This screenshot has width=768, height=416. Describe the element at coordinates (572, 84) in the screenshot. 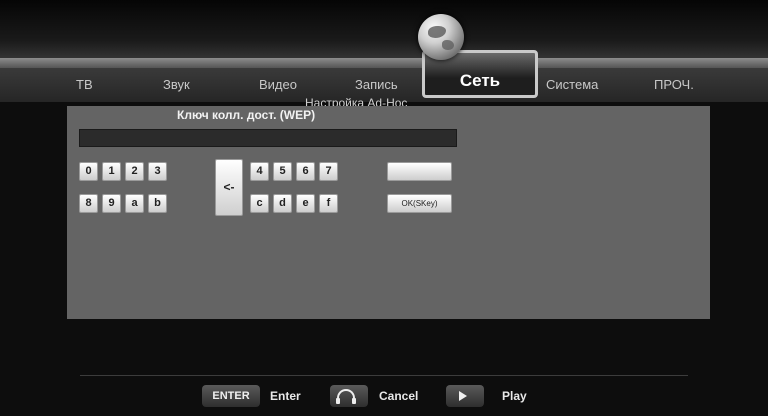

I see `tab-system: Система` at that location.